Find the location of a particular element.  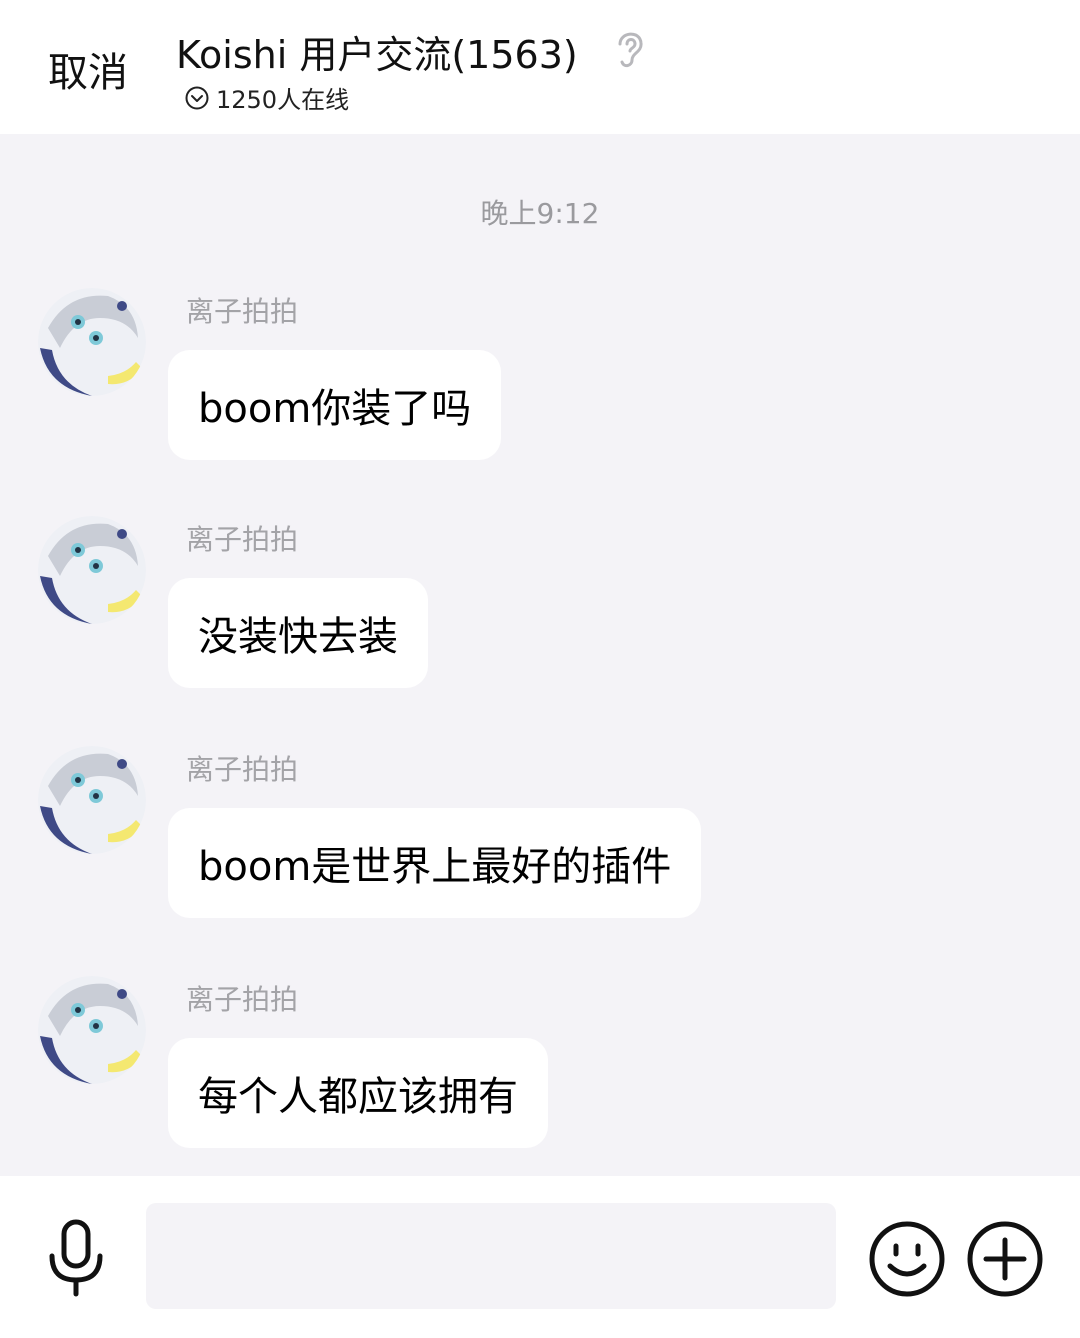

plus-icon is located at coordinates (1005, 1259).